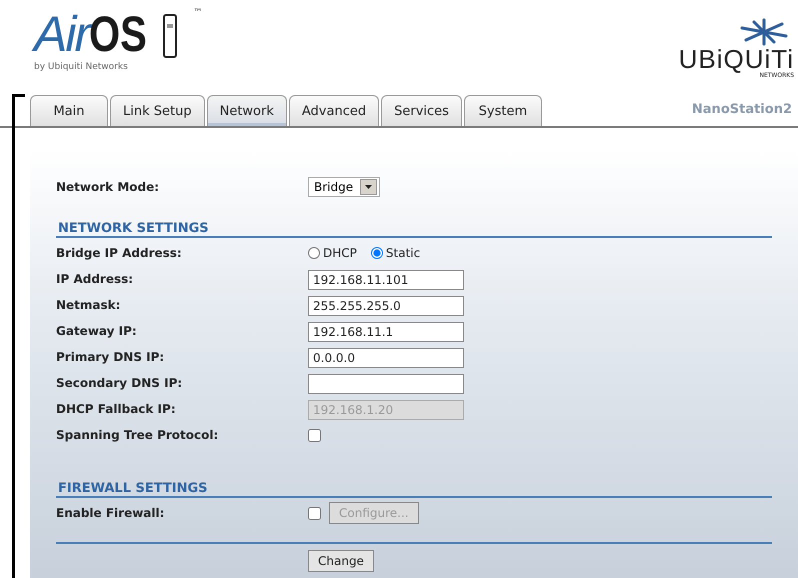 This screenshot has height=578, width=798. I want to click on field-label: Spanning Tree Protocol:, so click(138, 435).